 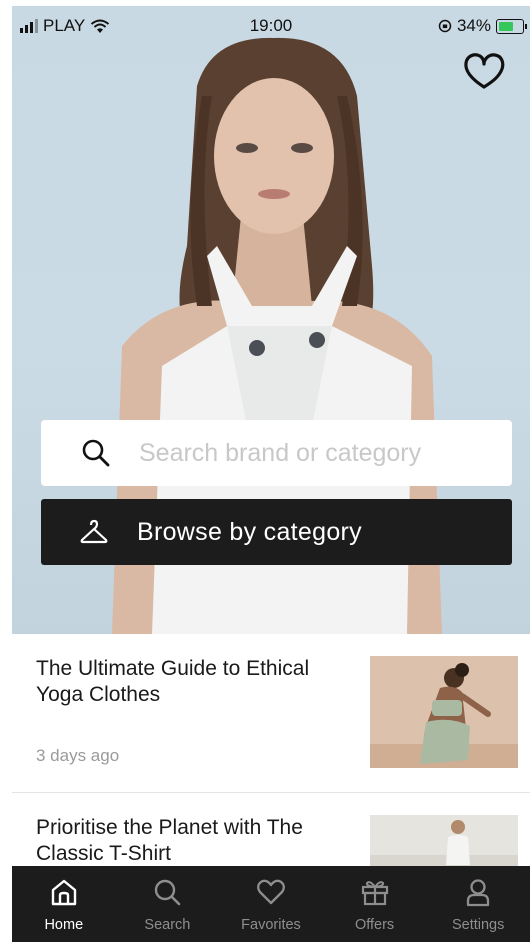 I want to click on tab-search: Search, so click(x=168, y=904).